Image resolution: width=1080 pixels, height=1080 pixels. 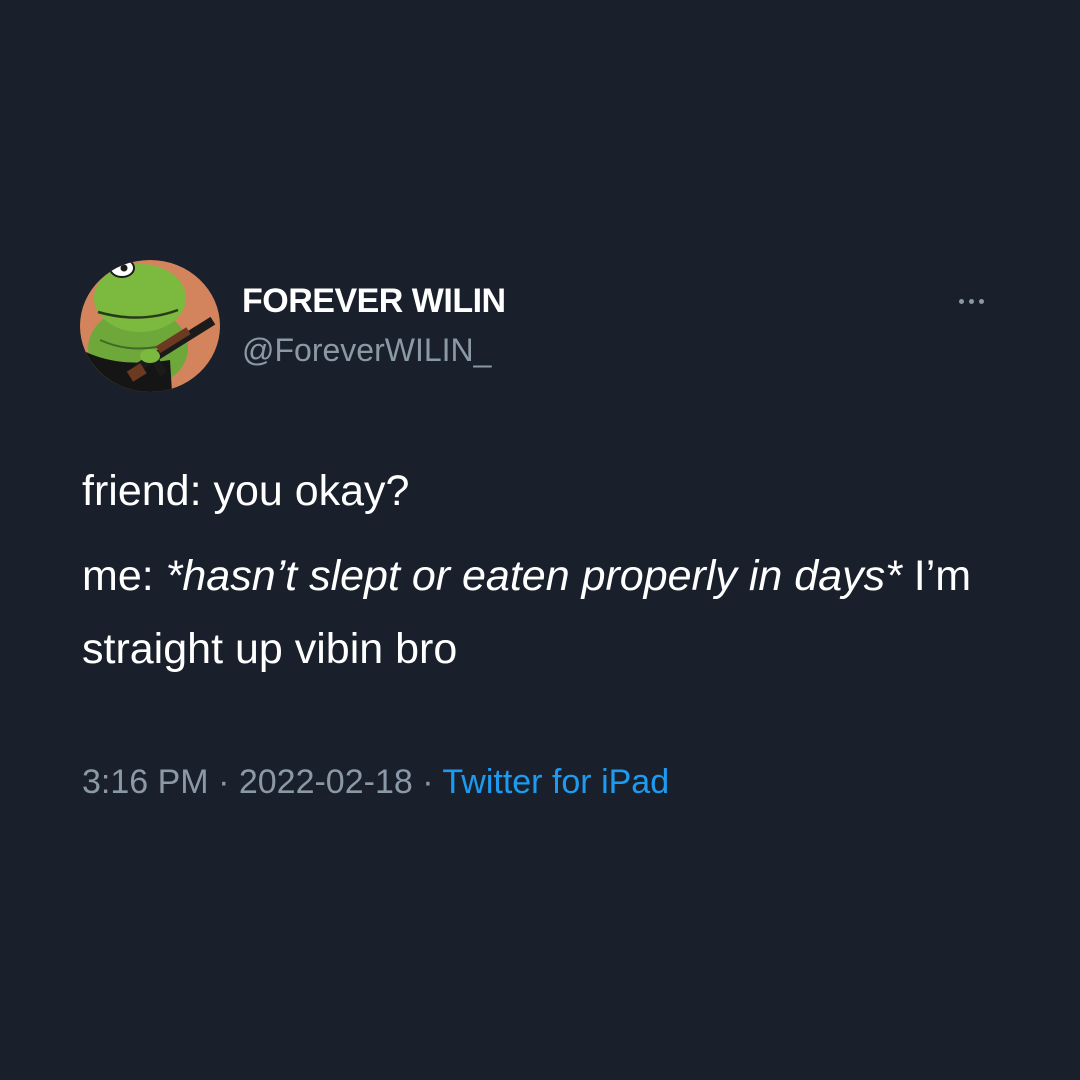 What do you see at coordinates (246, 491) in the screenshot?
I see `tweet-line-1: friend: you okay?` at bounding box center [246, 491].